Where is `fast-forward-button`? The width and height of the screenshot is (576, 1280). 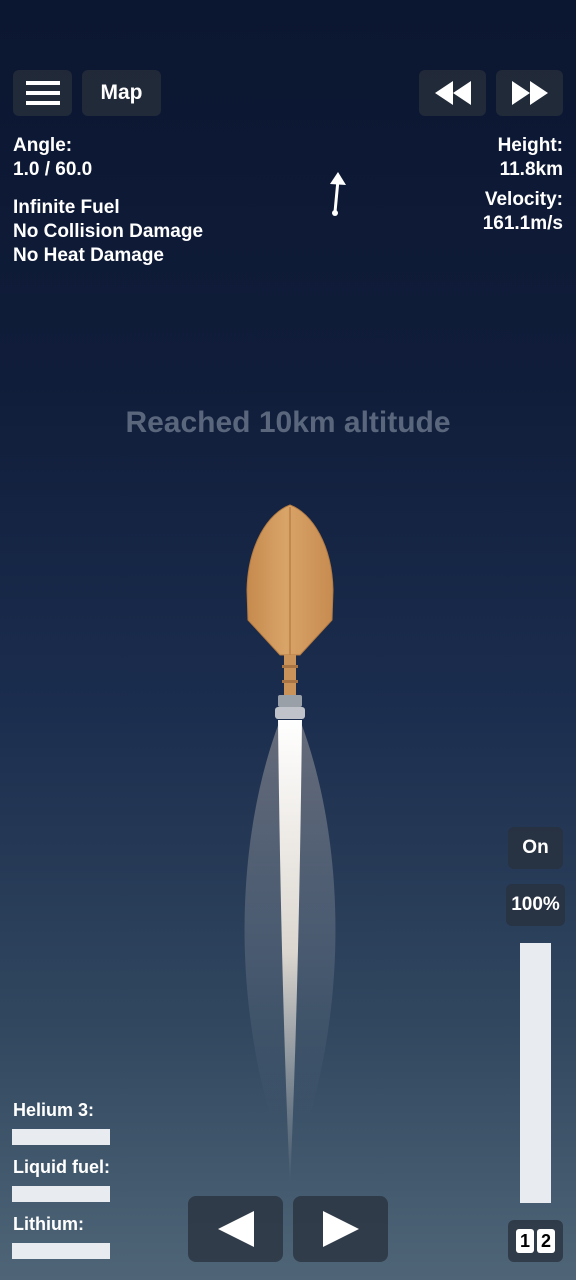 fast-forward-button is located at coordinates (529, 93).